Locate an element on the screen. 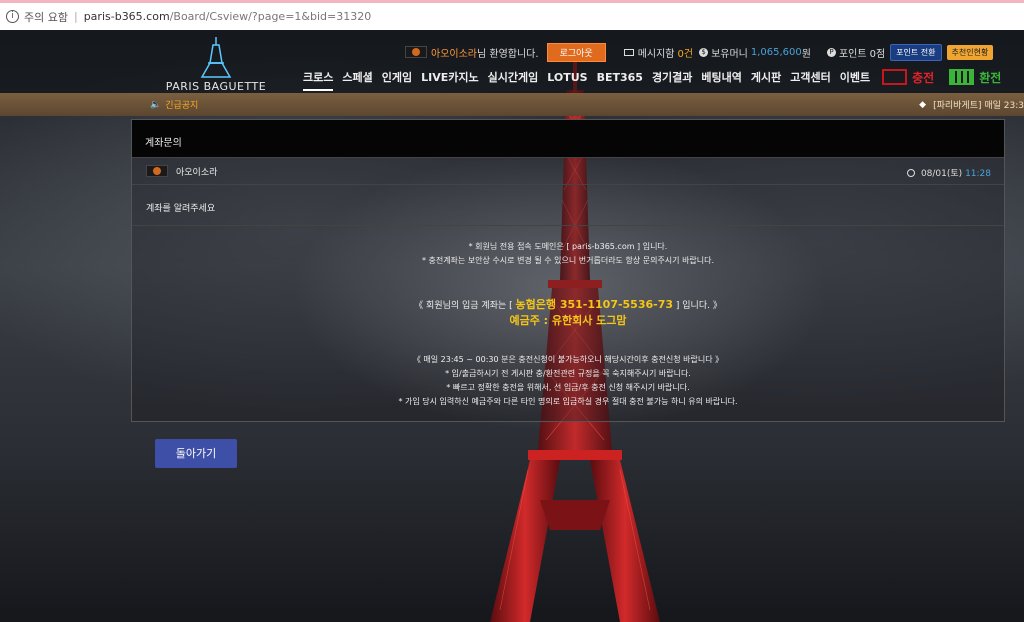 This screenshot has height=622, width=1024. exchange-label: 환전 is located at coordinates (990, 77).